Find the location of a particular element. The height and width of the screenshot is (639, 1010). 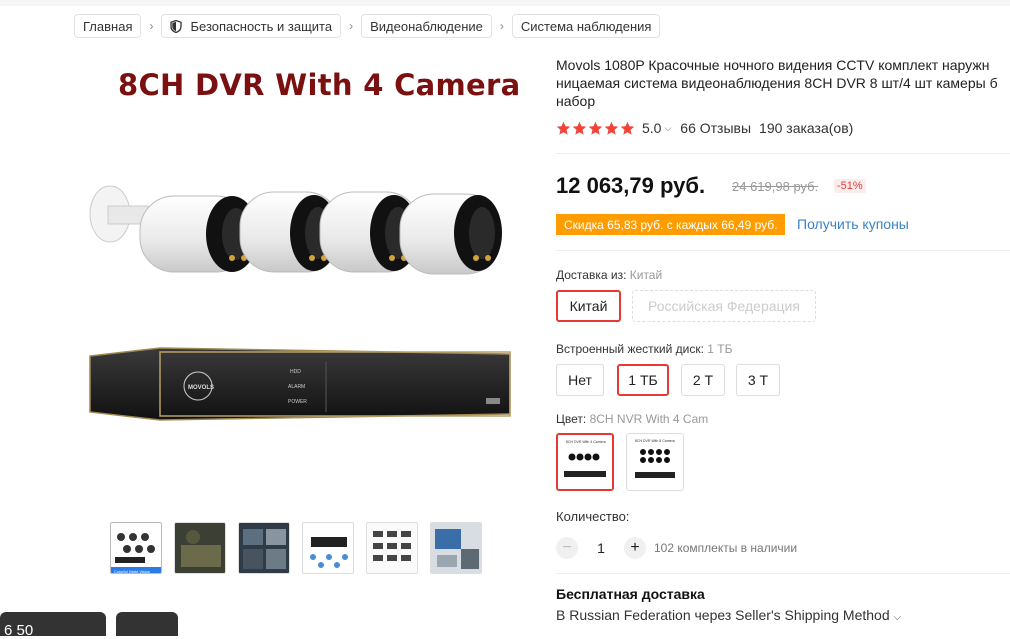

hdd-title: Встроенный жесткий диск: is located at coordinates (630, 349).